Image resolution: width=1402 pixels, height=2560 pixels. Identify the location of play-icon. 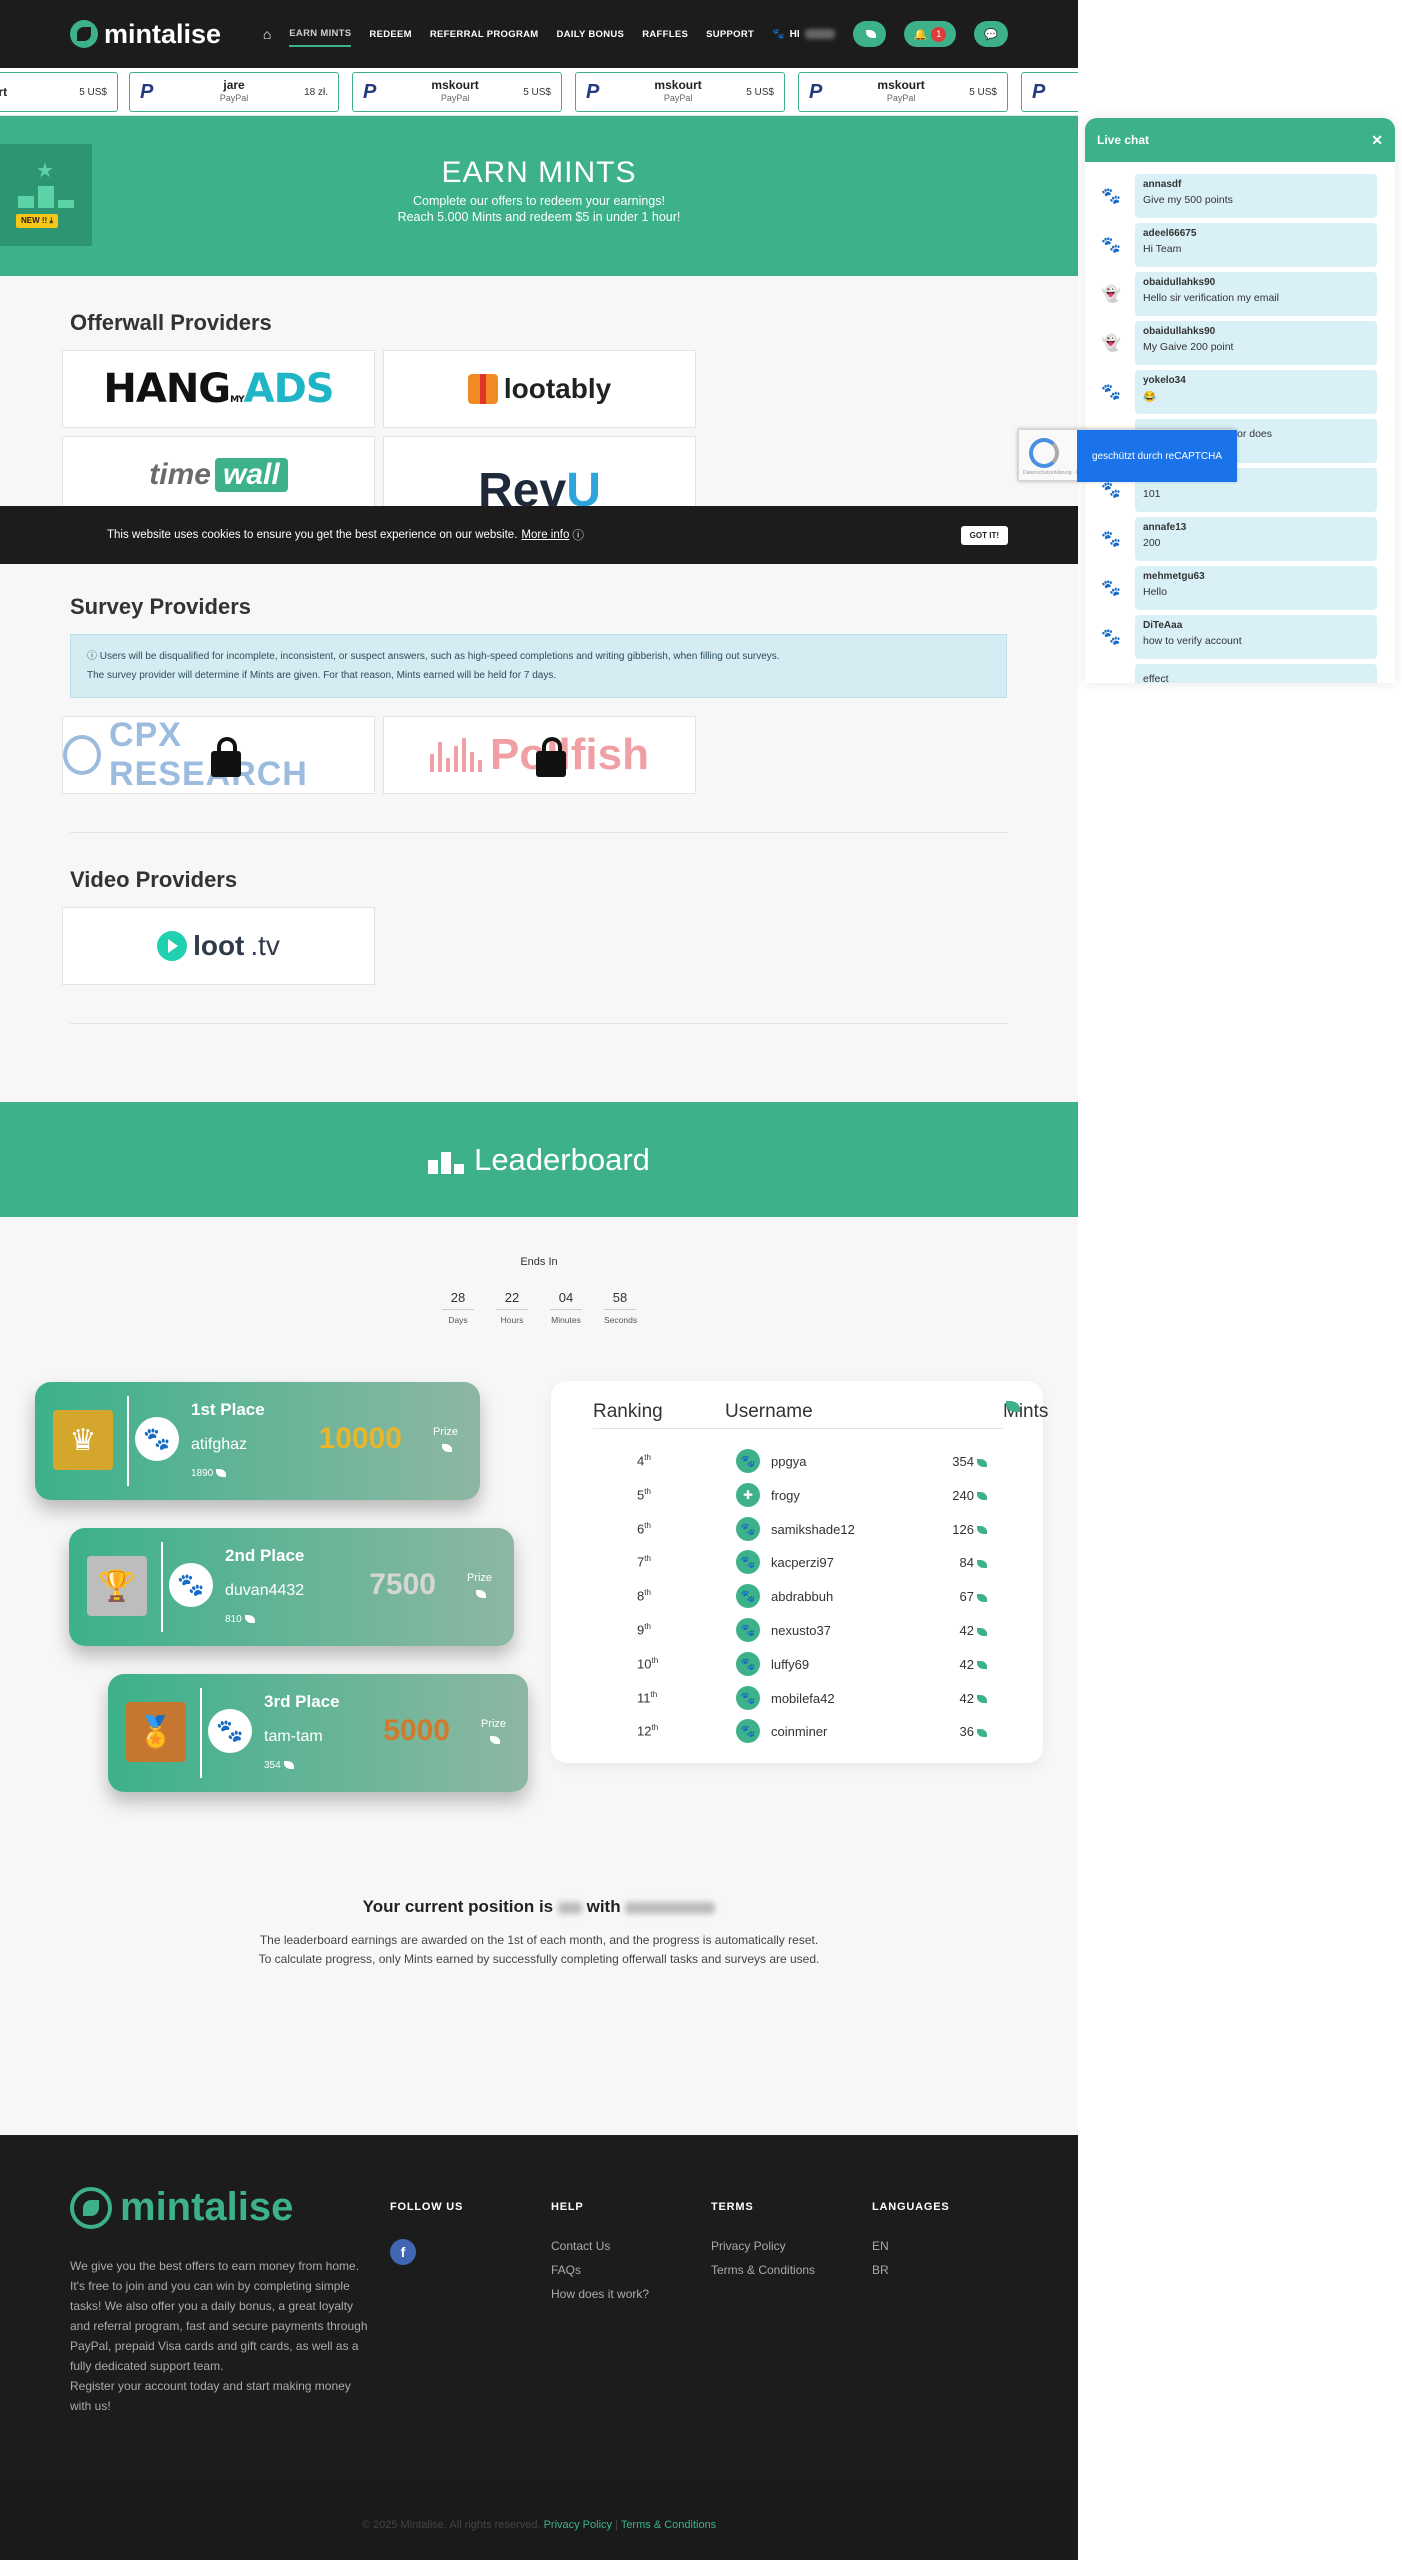
(172, 946).